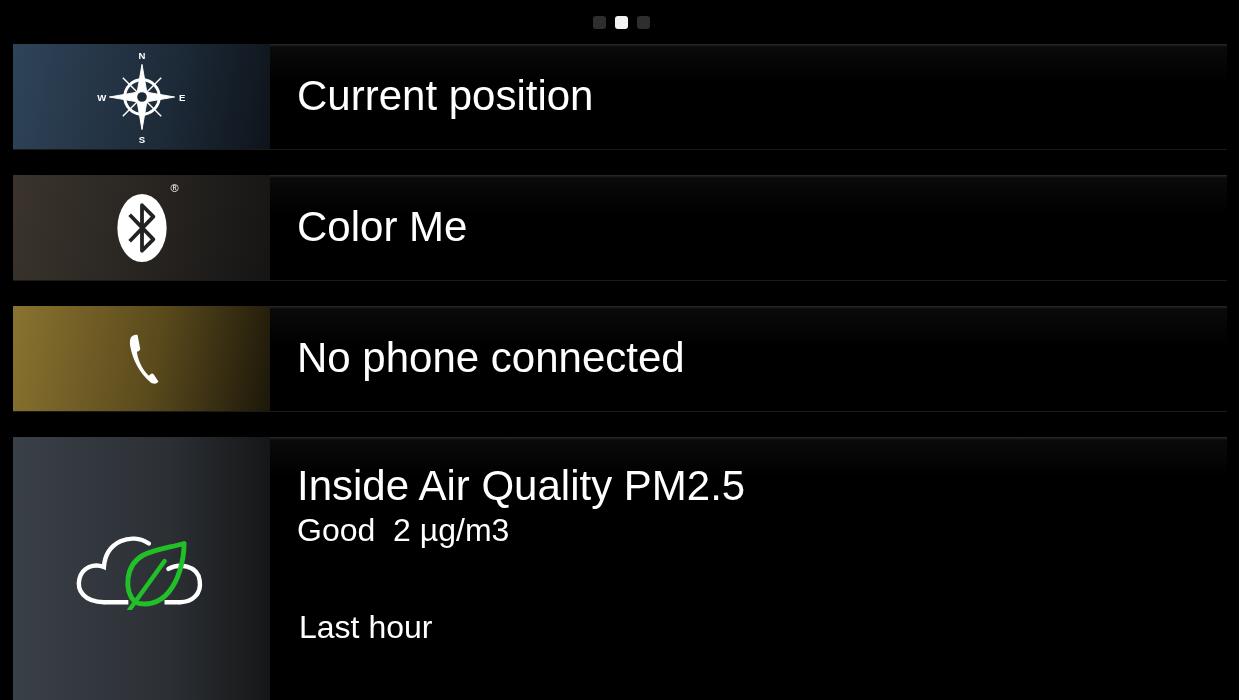  I want to click on period-label: Last hour, so click(366, 627).